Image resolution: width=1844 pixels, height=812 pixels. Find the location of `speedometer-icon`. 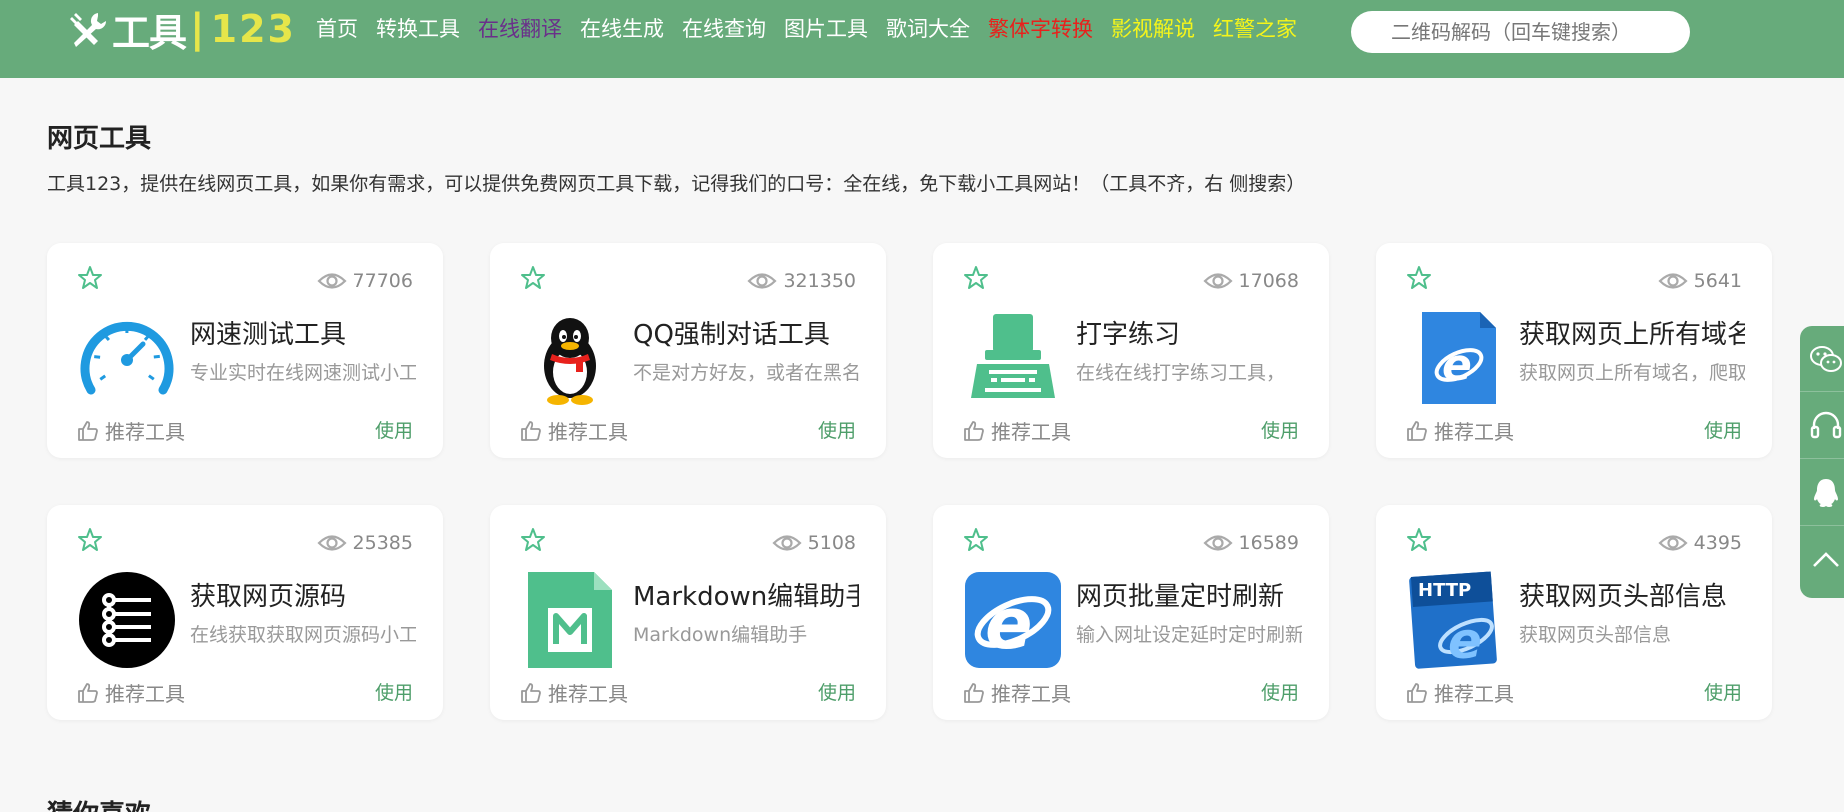

speedometer-icon is located at coordinates (127, 358).